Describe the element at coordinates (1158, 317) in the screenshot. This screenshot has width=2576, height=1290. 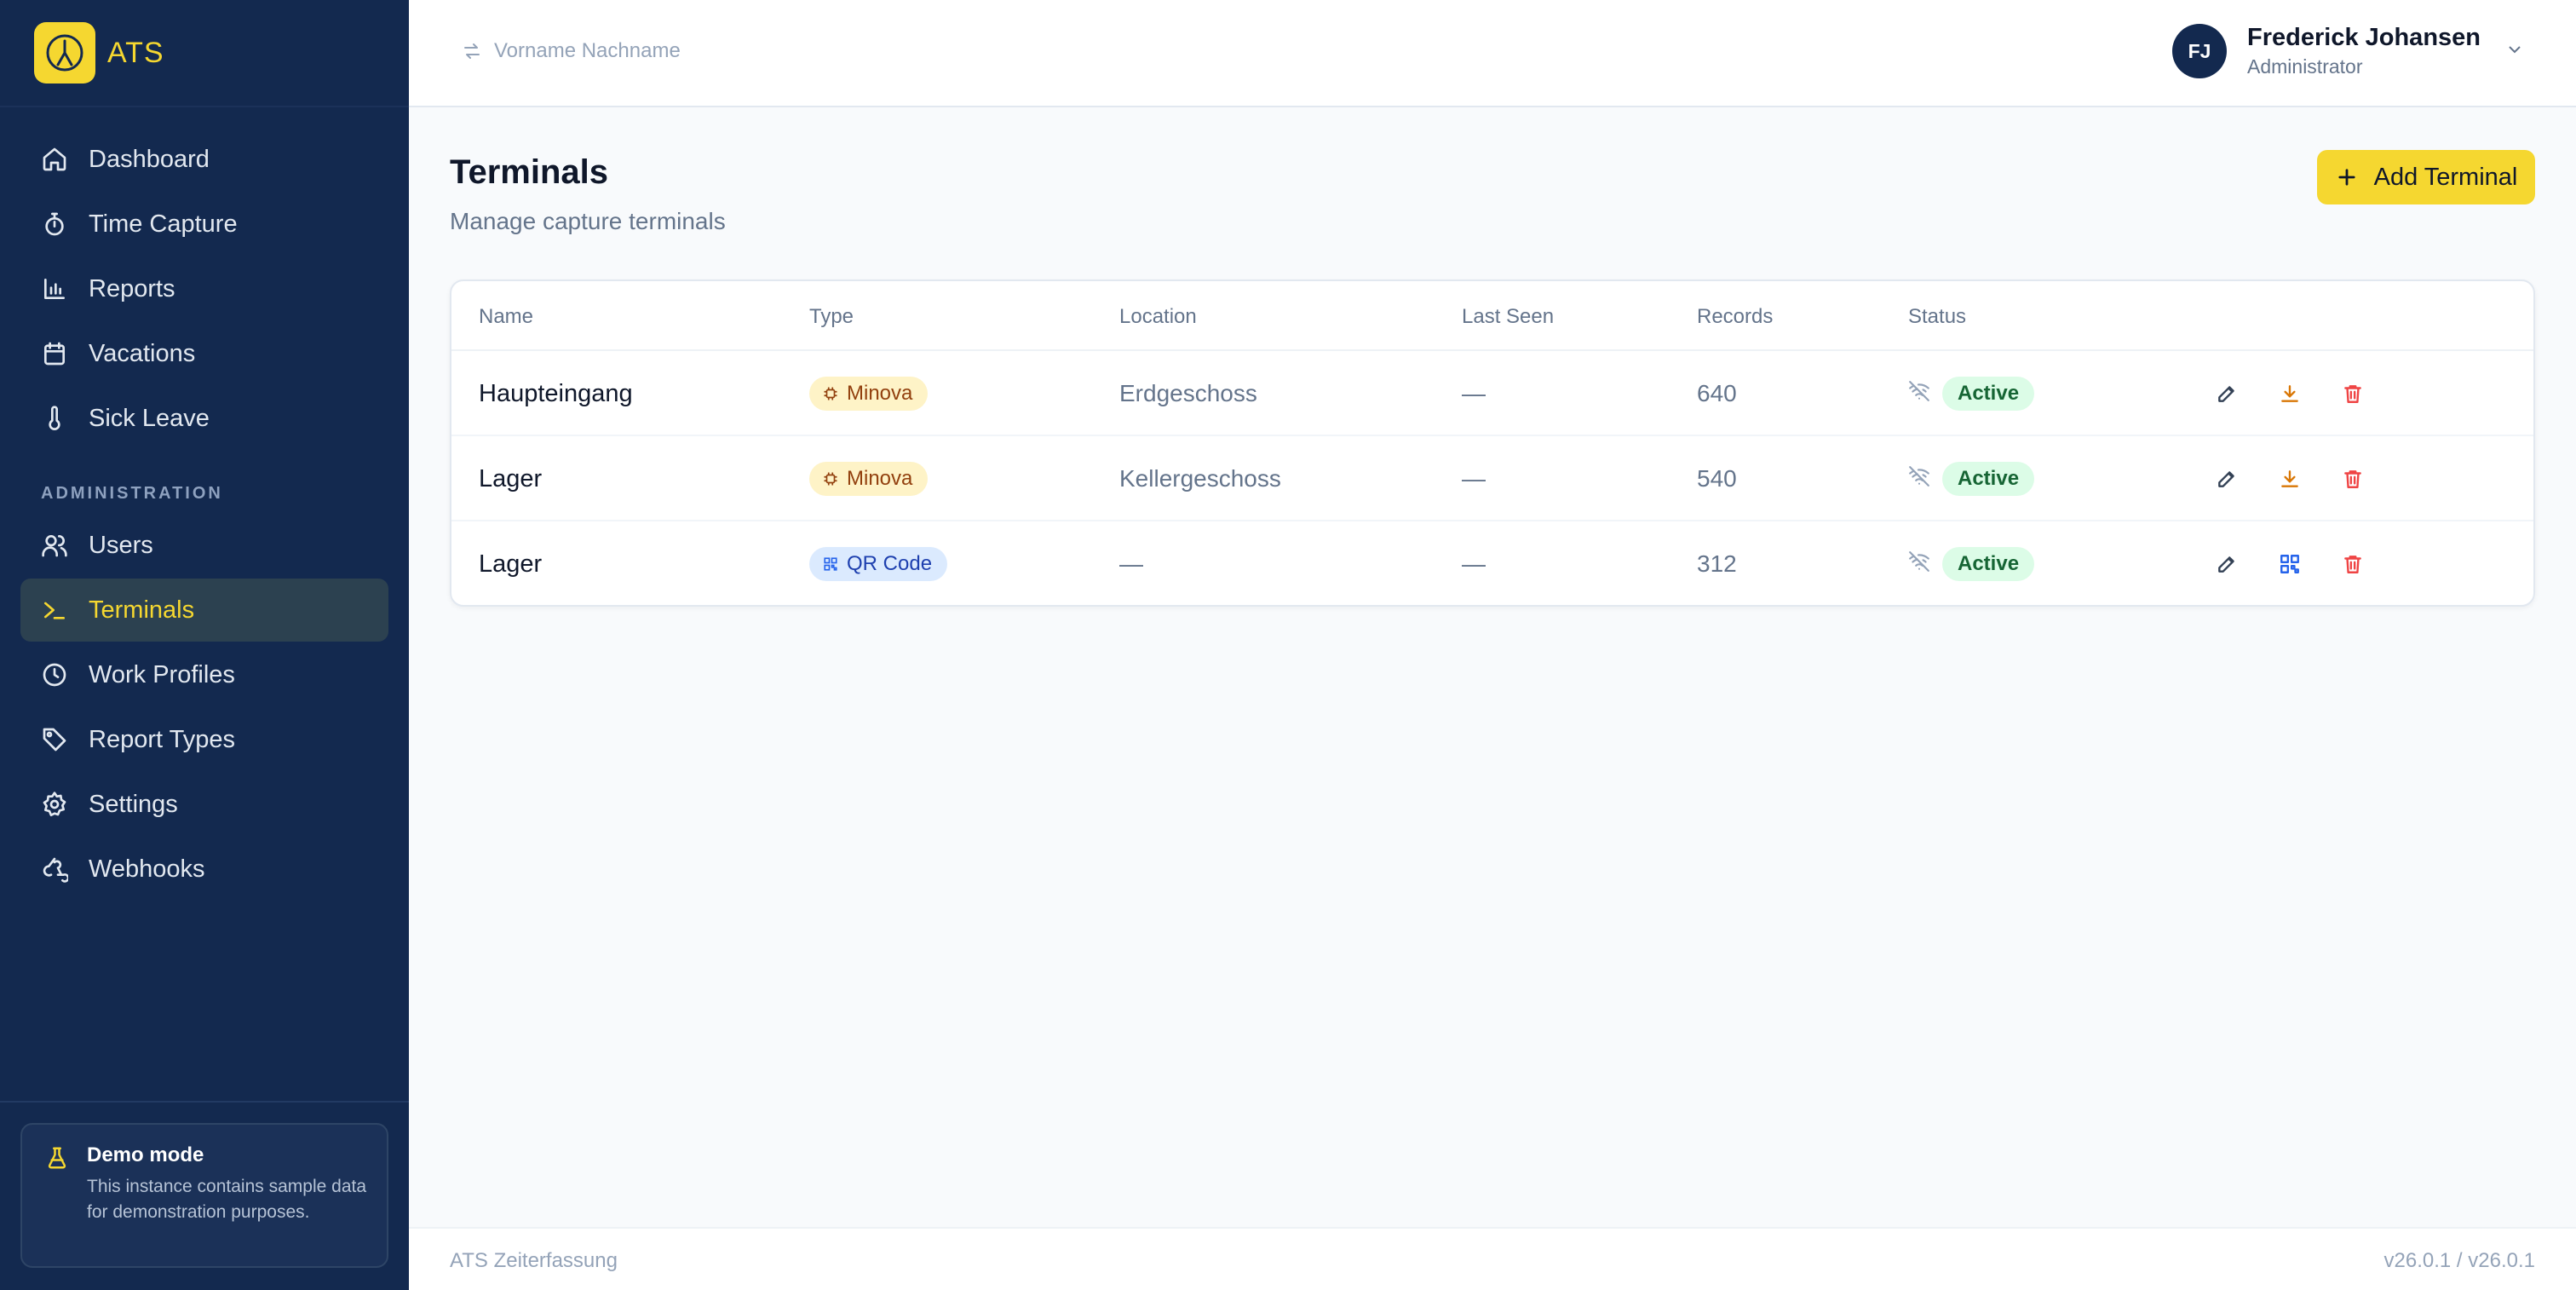
I see `column-header-location: Location` at that location.